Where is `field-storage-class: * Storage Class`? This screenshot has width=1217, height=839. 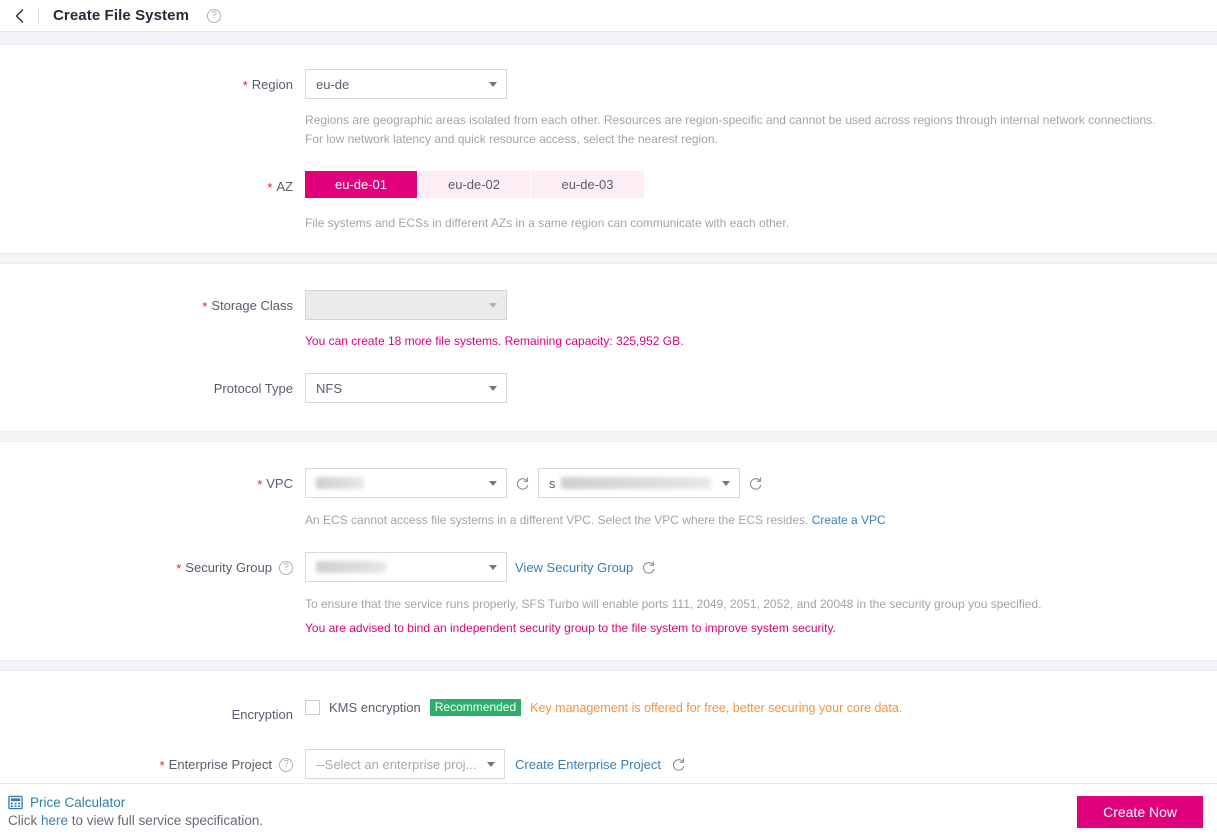 field-storage-class: * Storage Class is located at coordinates (608, 307).